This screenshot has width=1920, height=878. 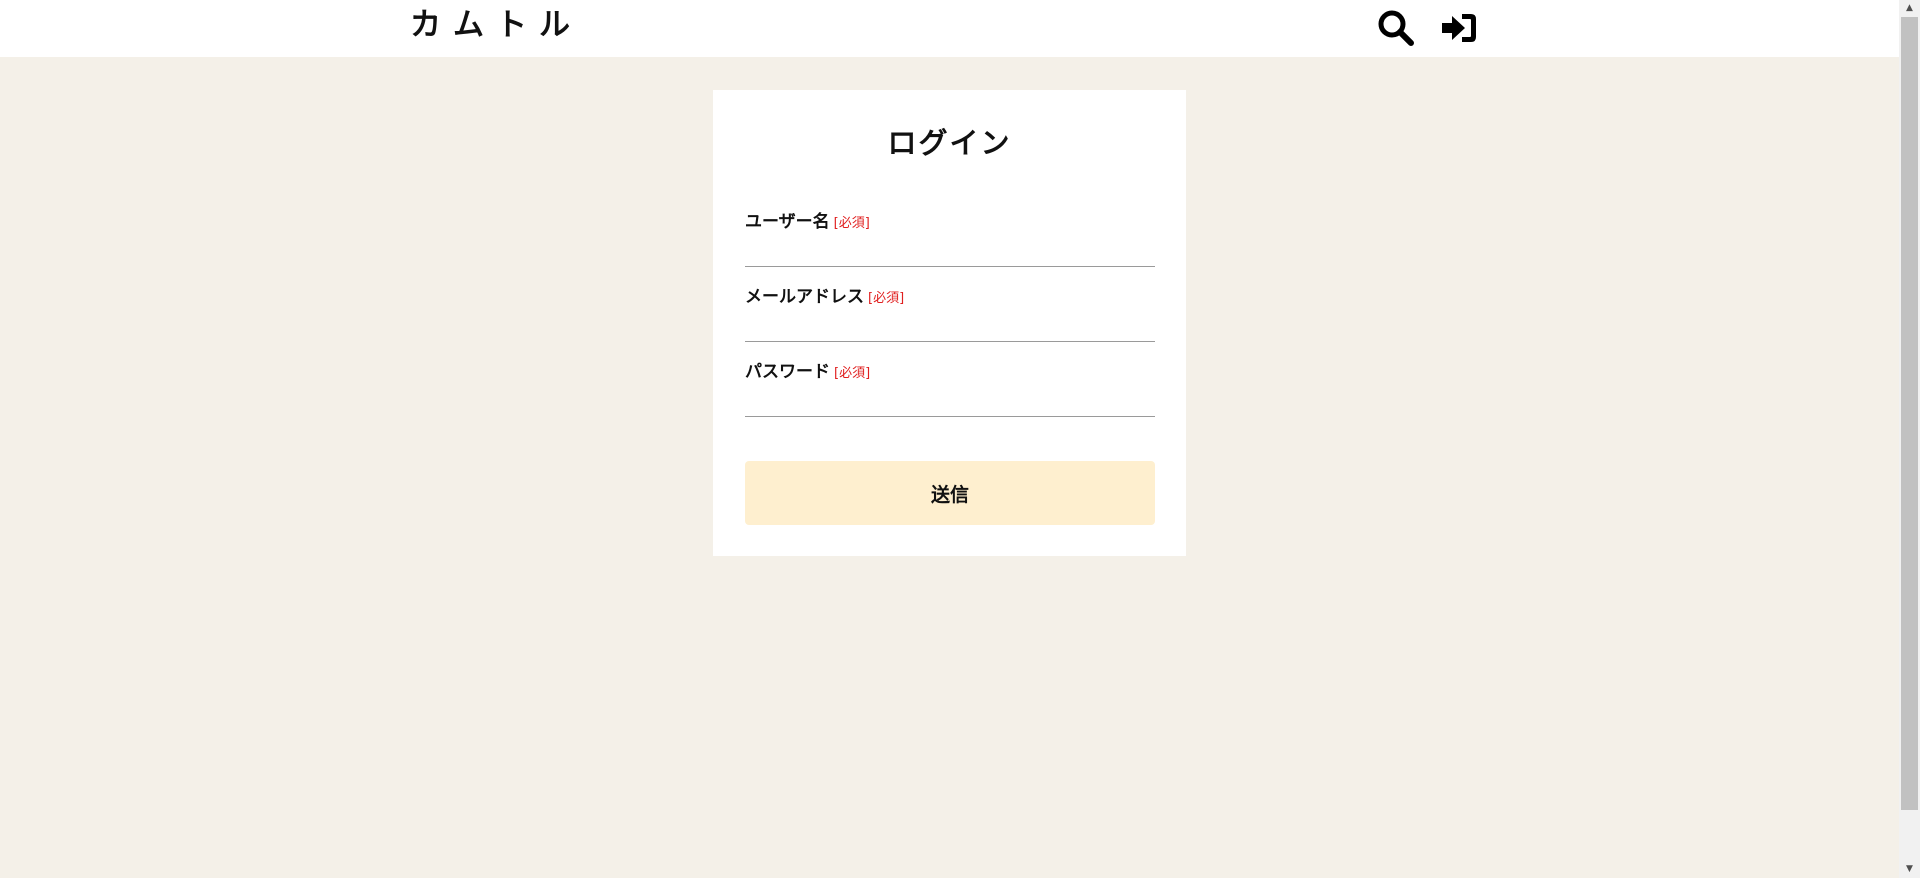 What do you see at coordinates (950, 402) in the screenshot?
I see `password-input` at bounding box center [950, 402].